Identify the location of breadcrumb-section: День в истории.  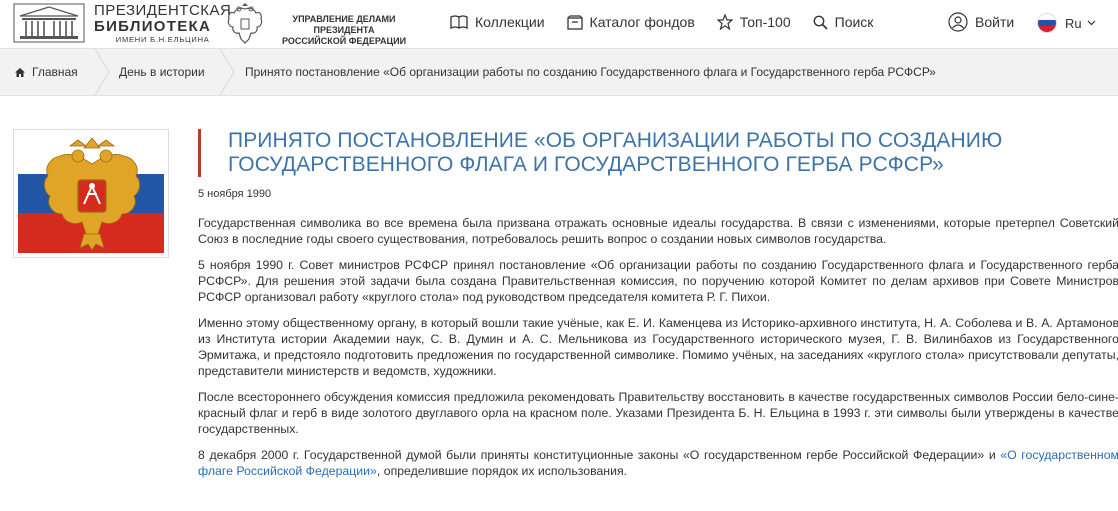
(162, 72).